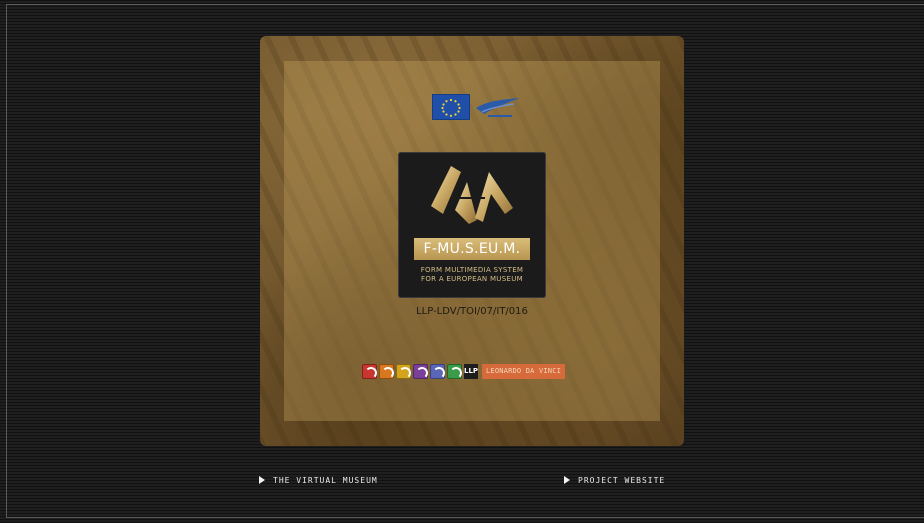 The height and width of the screenshot is (523, 924). I want to click on llp-programme-bar: LLP LEONARDO DA VINCI, so click(464, 371).